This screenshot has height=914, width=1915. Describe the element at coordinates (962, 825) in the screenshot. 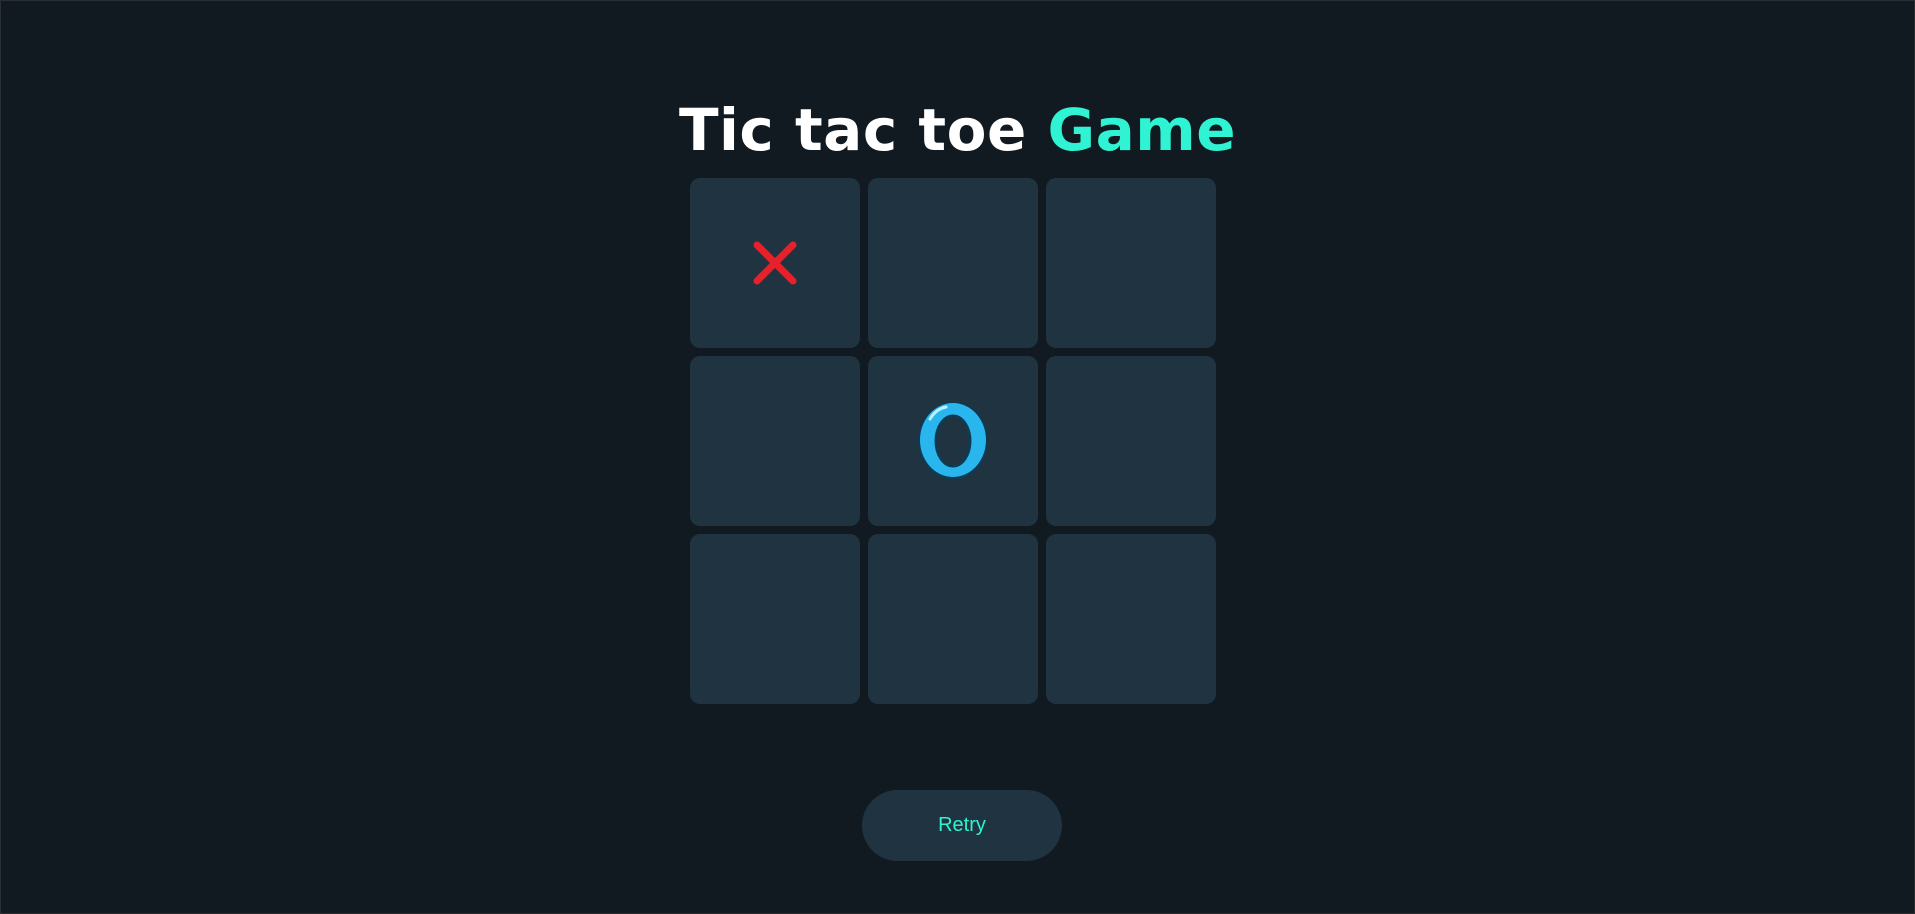

I see `retry-button: Retry` at that location.